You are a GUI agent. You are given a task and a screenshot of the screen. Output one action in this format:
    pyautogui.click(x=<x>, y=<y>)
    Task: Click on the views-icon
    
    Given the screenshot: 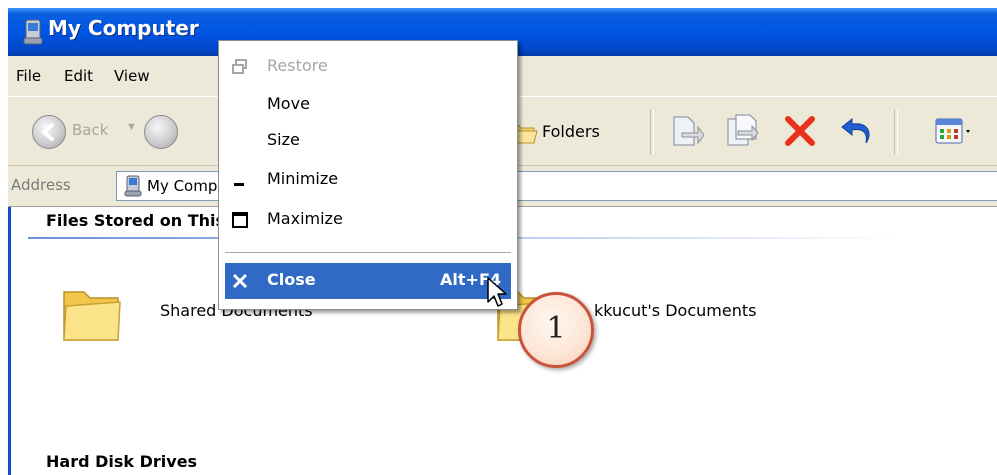 What is the action you would take?
    pyautogui.click(x=952, y=131)
    